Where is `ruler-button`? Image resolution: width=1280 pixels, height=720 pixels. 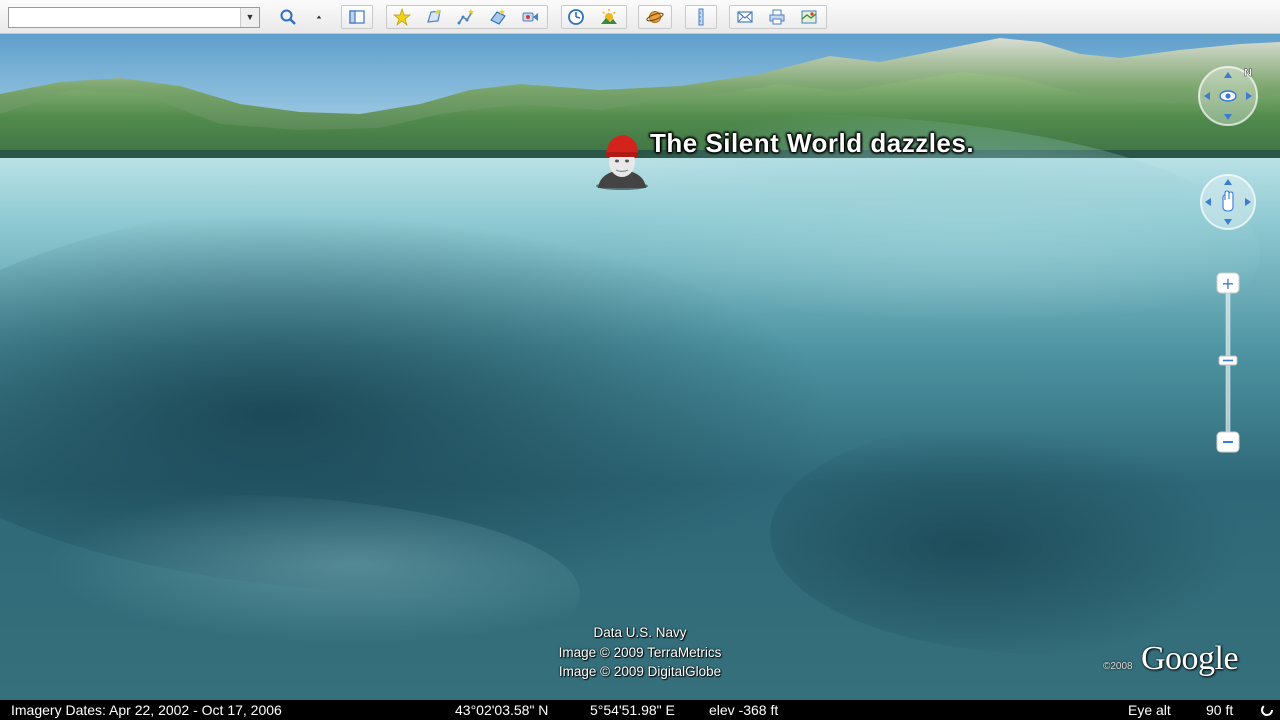
ruler-button is located at coordinates (701, 17).